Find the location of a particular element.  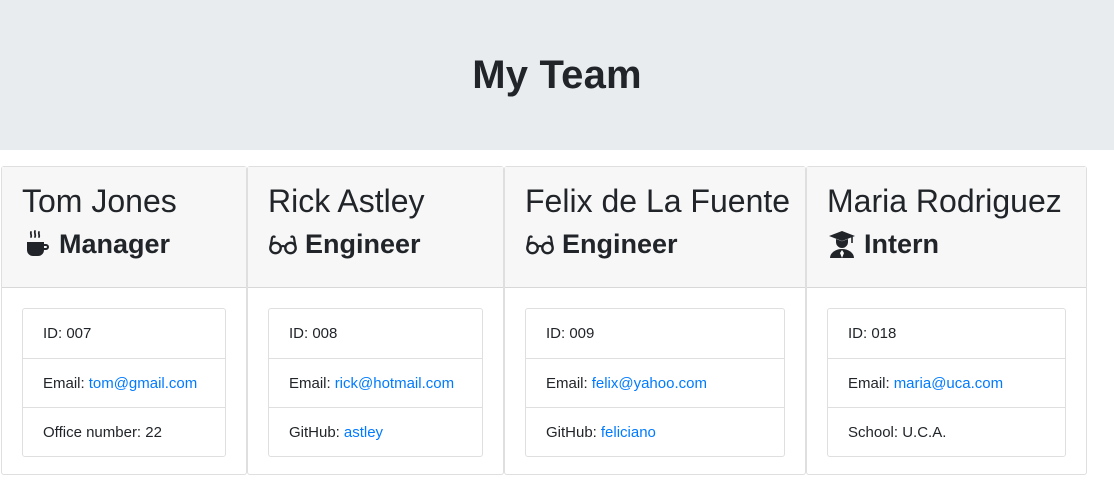

email-link: maria@uca.com is located at coordinates (948, 383).